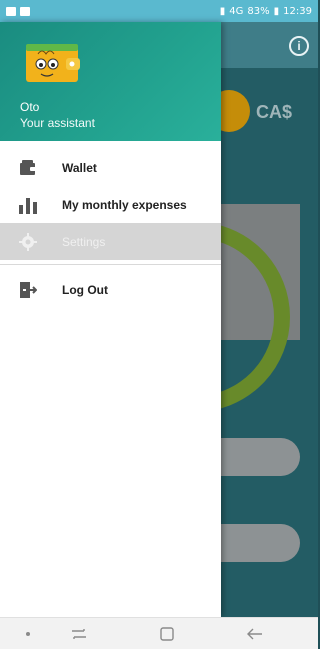 The height and width of the screenshot is (649, 320). What do you see at coordinates (30, 107) in the screenshot?
I see `assistant-name: Oto` at bounding box center [30, 107].